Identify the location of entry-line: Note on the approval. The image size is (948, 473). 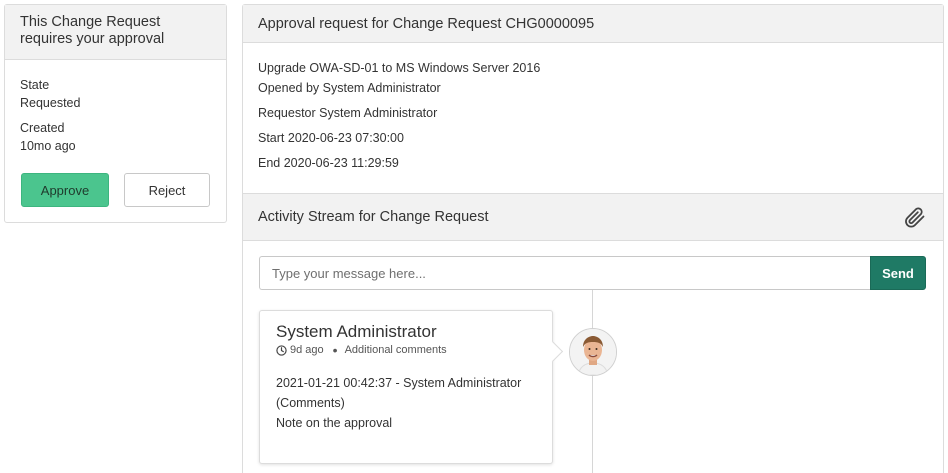
(334, 423).